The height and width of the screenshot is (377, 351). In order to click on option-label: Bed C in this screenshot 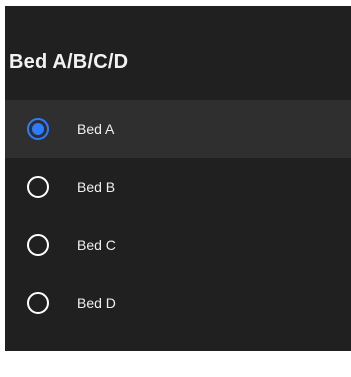, I will do `click(96, 245)`.